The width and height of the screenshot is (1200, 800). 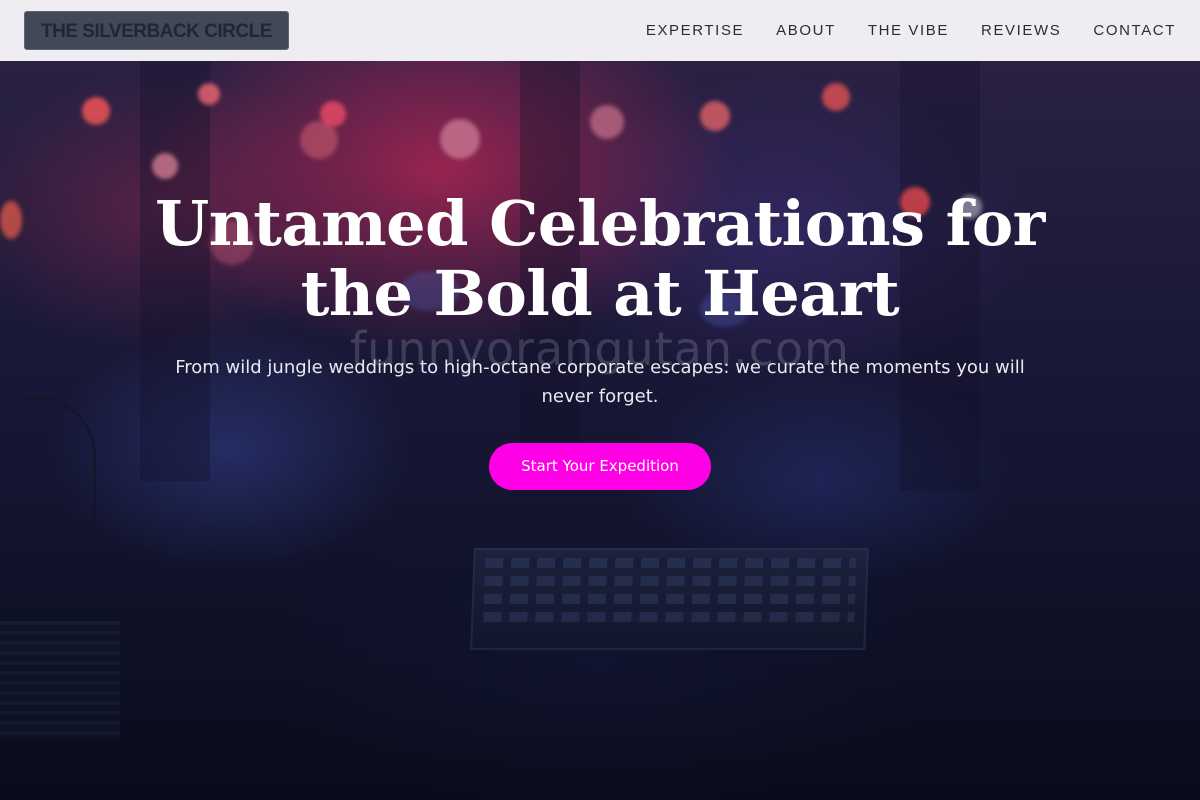 What do you see at coordinates (156, 30) in the screenshot?
I see `site-logo: THE SILVERBACK CIRCLE` at bounding box center [156, 30].